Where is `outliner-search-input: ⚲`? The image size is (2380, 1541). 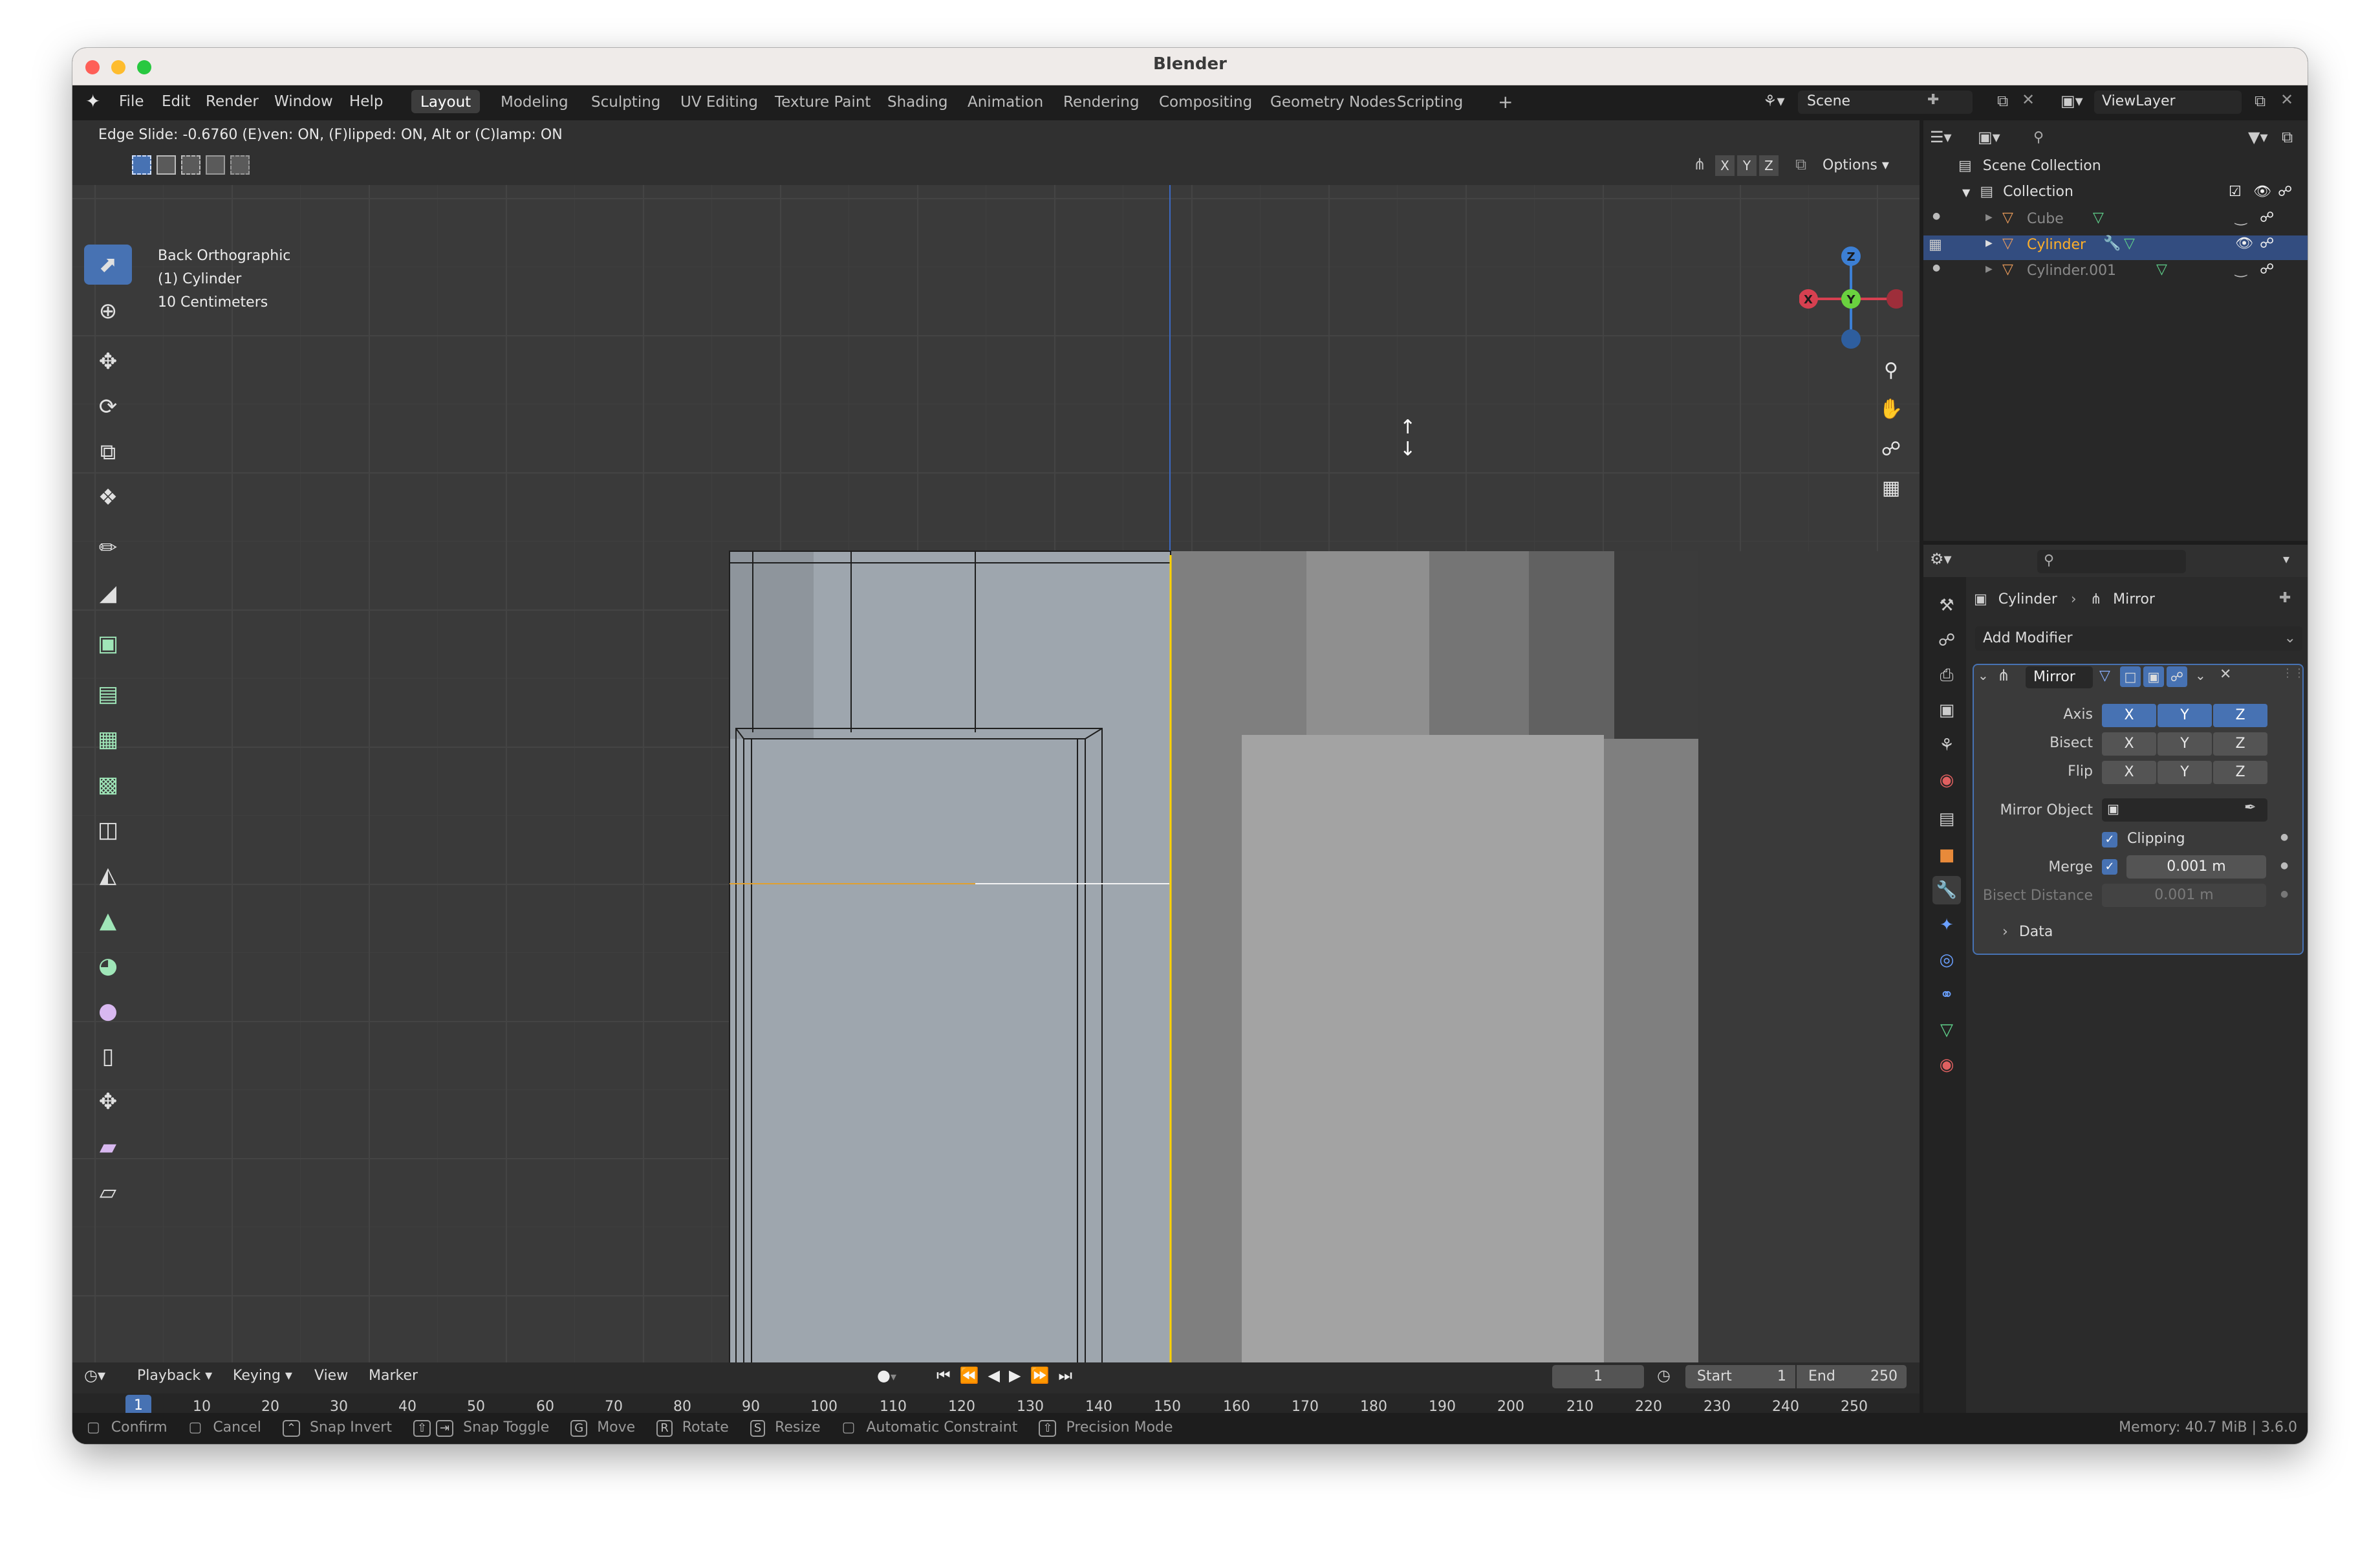
outliner-search-input: ⚲ is located at coordinates (2101, 138).